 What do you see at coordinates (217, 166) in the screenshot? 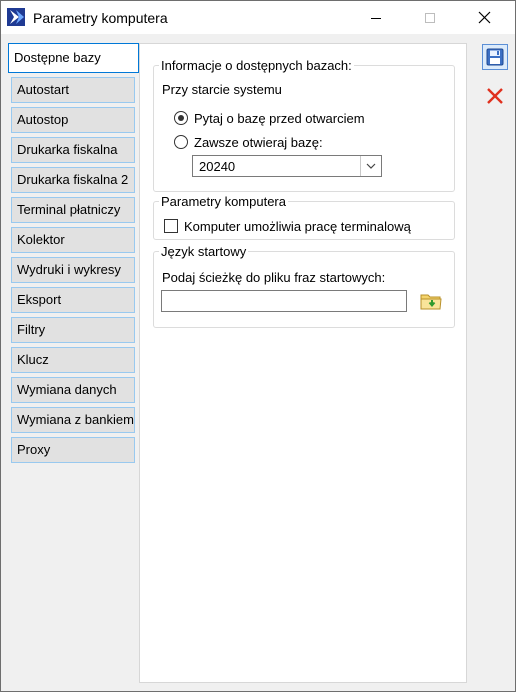
I see `database-select-value: 20240` at bounding box center [217, 166].